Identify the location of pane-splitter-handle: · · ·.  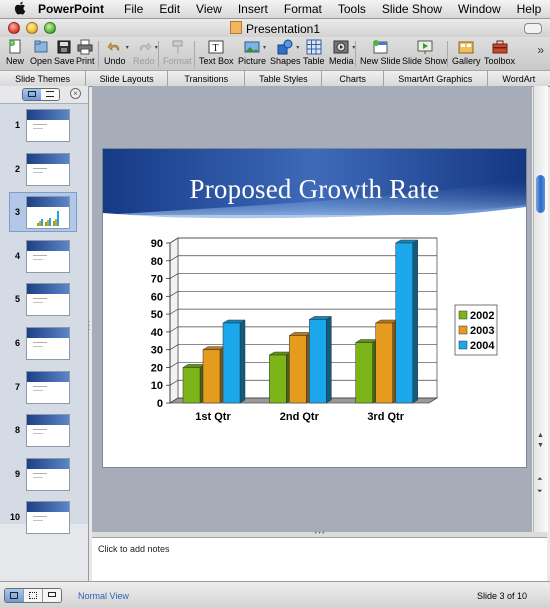
(89, 326).